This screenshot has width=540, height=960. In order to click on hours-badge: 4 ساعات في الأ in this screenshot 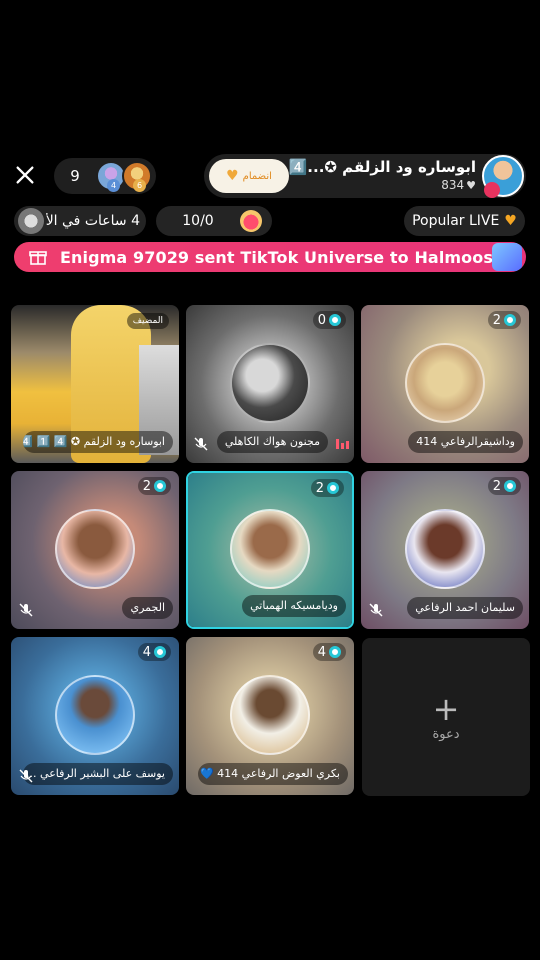, I will do `click(80, 221)`.